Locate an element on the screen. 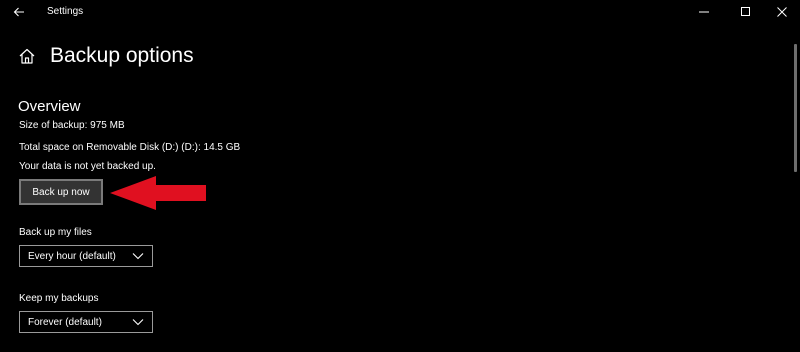 Image resolution: width=800 pixels, height=352 pixels. close-icon is located at coordinates (782, 12).